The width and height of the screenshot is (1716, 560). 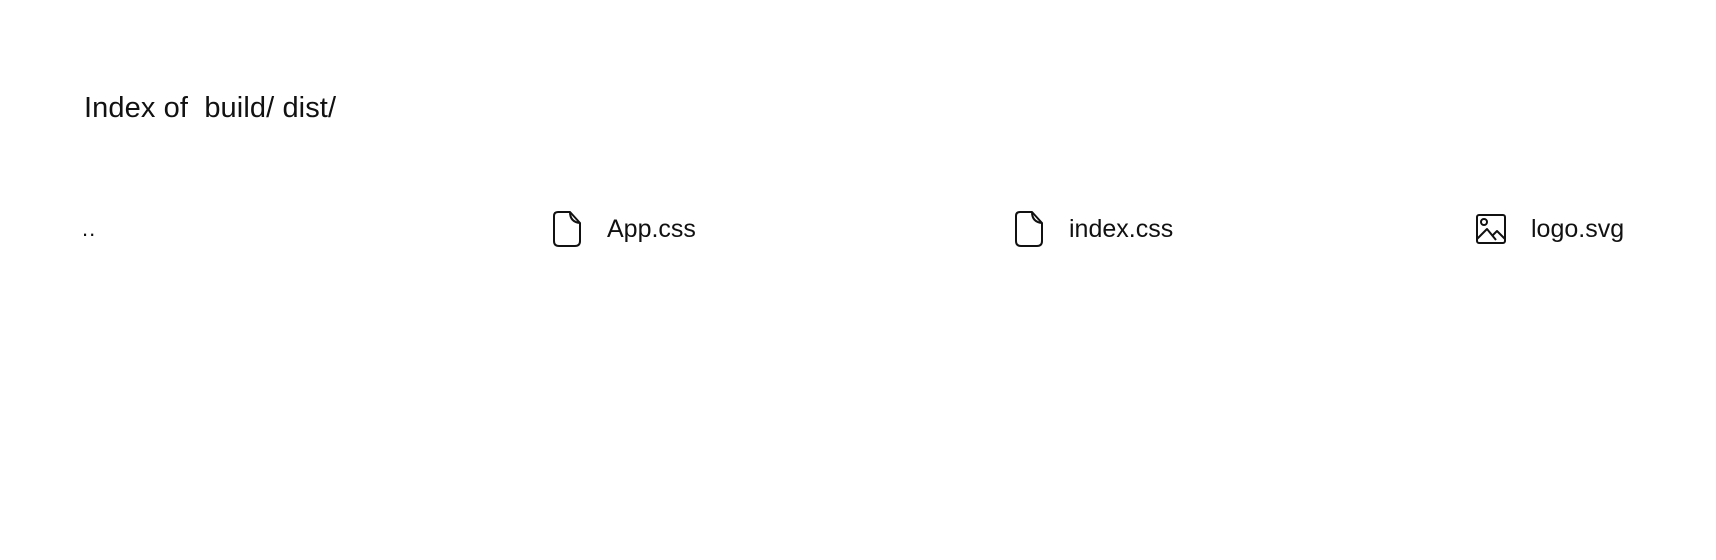 I want to click on list-item-label: logo.svg, so click(x=1578, y=228).